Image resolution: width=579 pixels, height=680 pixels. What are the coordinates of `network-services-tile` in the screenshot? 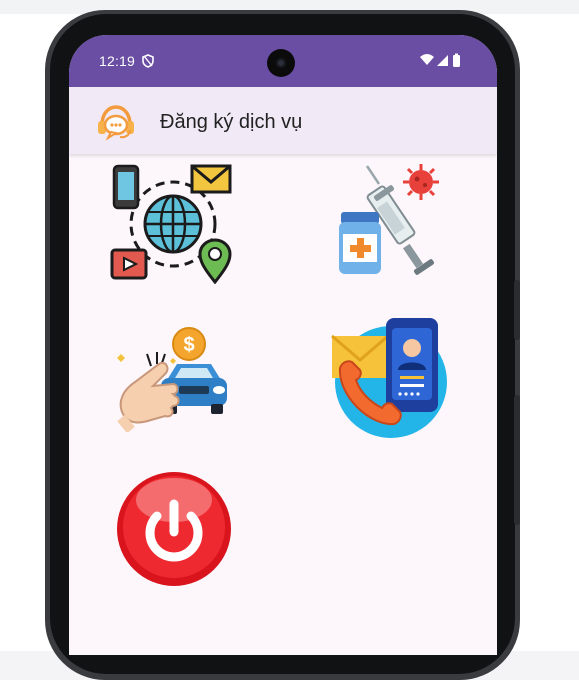 It's located at (171, 223).